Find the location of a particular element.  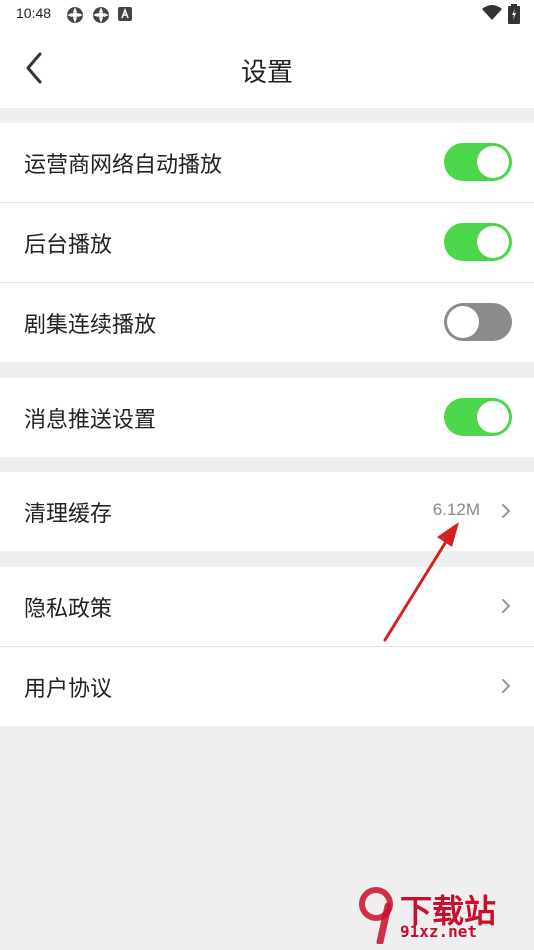

setting-row-background-play: 后台播放 is located at coordinates (267, 242).